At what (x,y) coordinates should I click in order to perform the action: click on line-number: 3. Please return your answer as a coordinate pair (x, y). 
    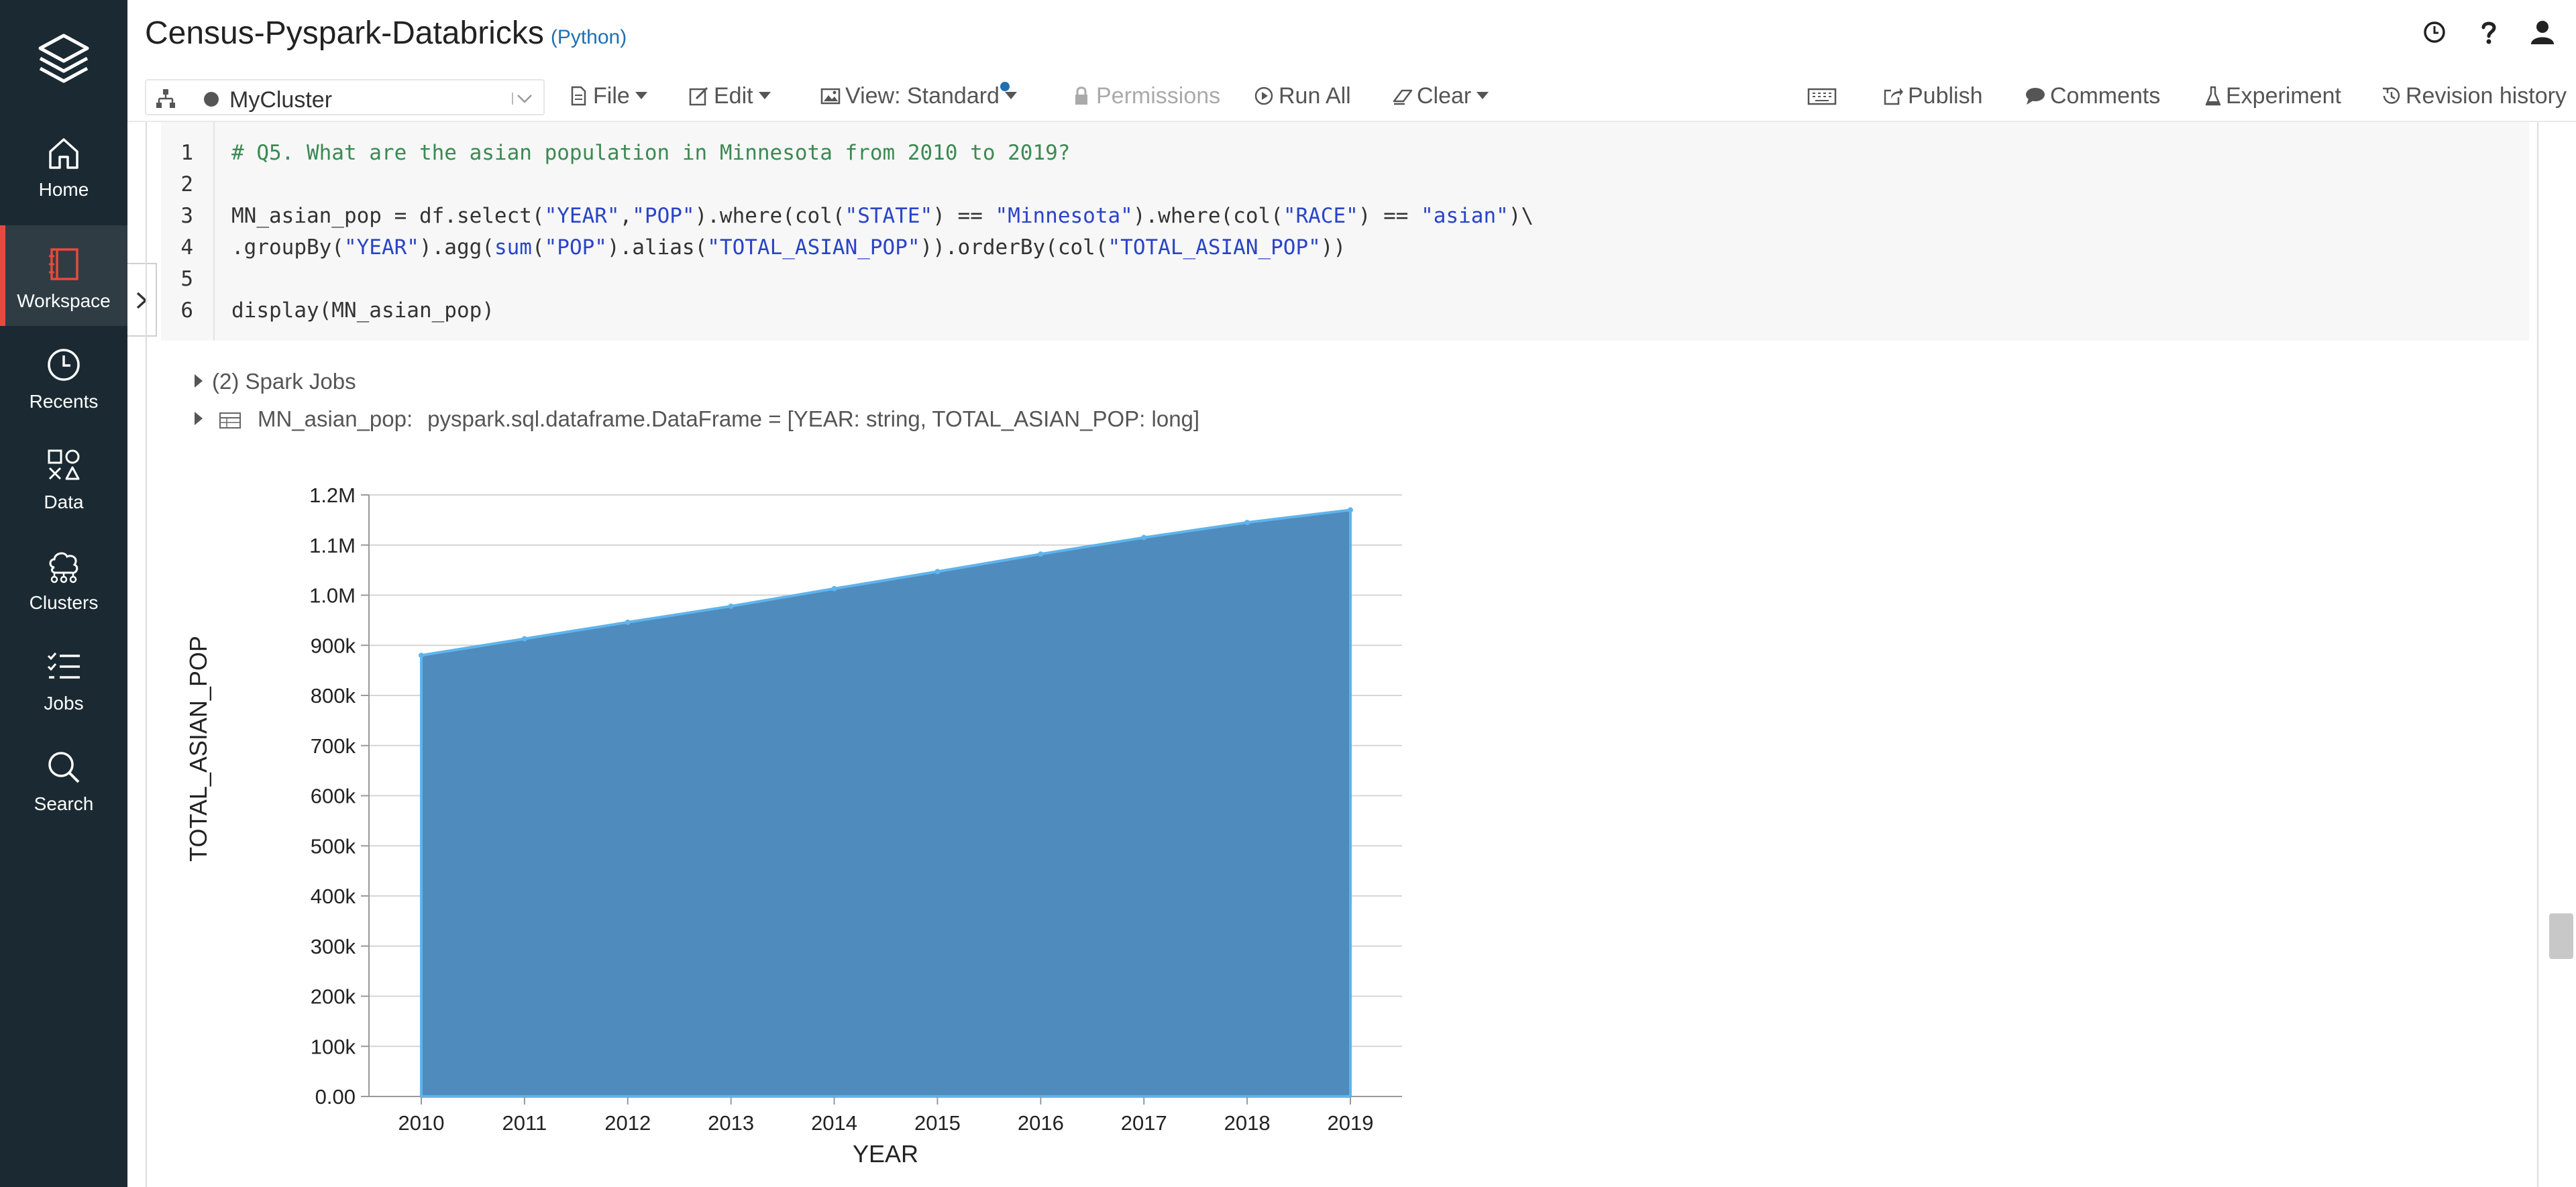
    Looking at the image, I should click on (186, 216).